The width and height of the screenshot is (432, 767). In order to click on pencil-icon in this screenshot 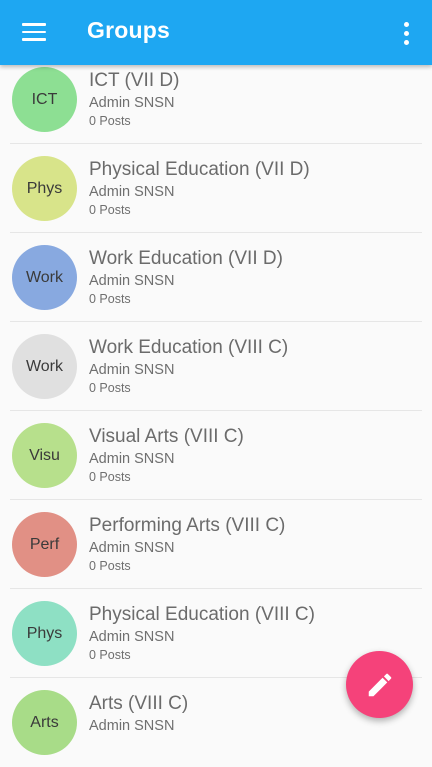, I will do `click(379, 684)`.